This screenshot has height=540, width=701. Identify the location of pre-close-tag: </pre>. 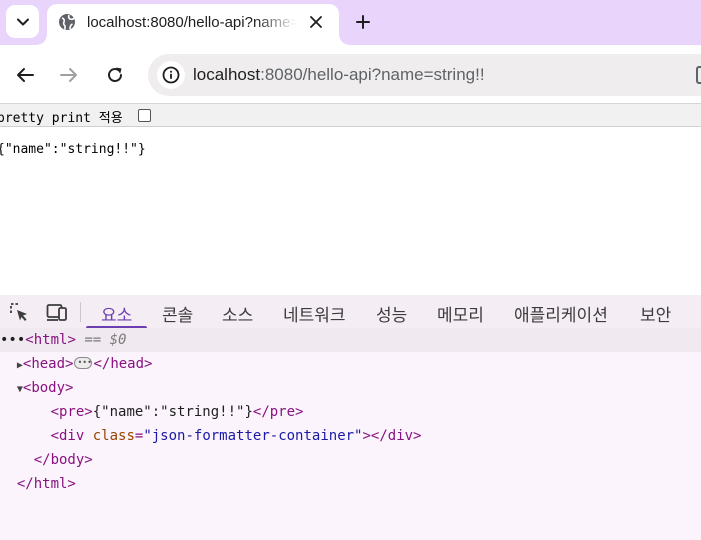
(278, 412).